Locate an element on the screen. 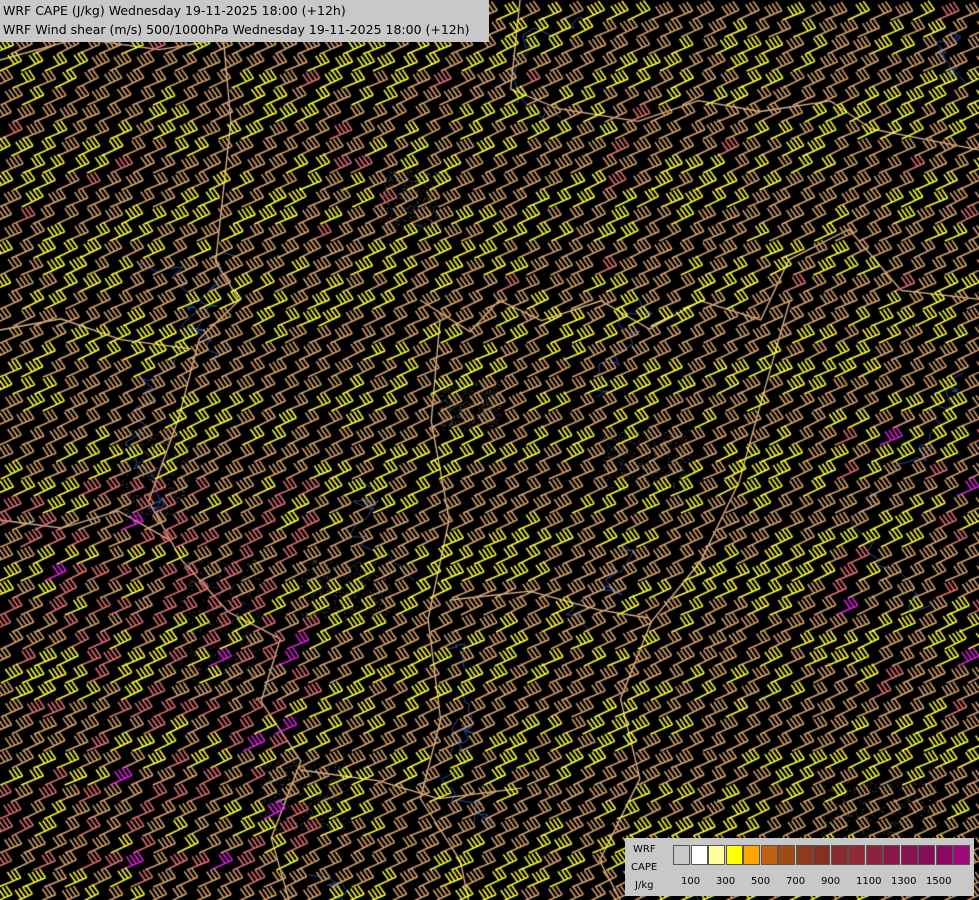 The image size is (979, 900). legend-tick: 1100 is located at coordinates (869, 881).